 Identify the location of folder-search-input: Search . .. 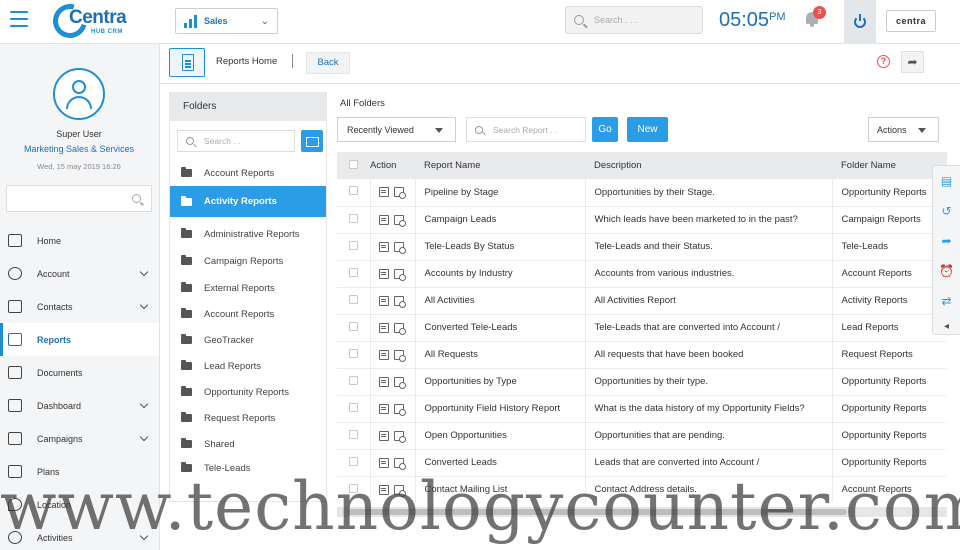
(236, 141).